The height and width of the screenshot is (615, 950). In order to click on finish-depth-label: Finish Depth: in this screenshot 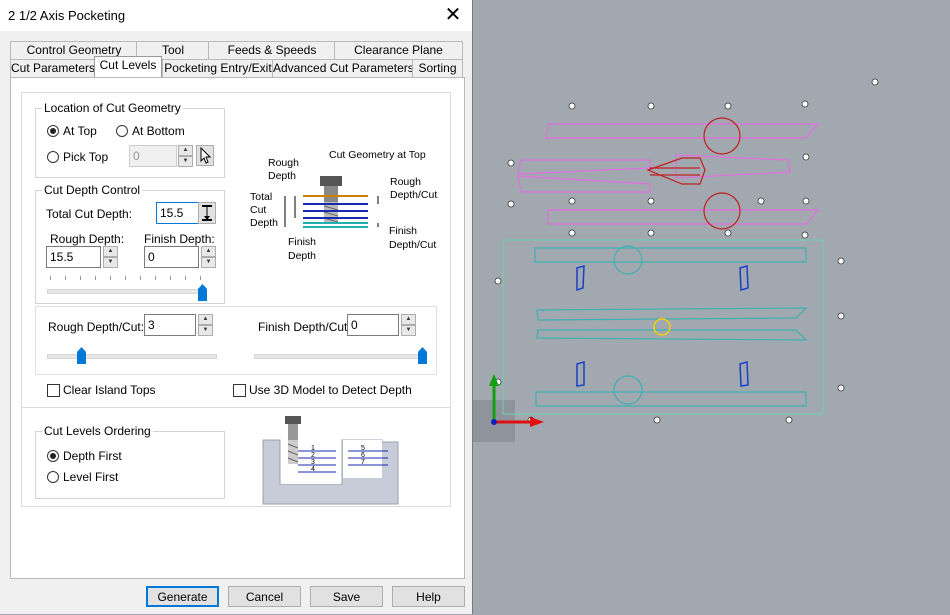, I will do `click(179, 239)`.